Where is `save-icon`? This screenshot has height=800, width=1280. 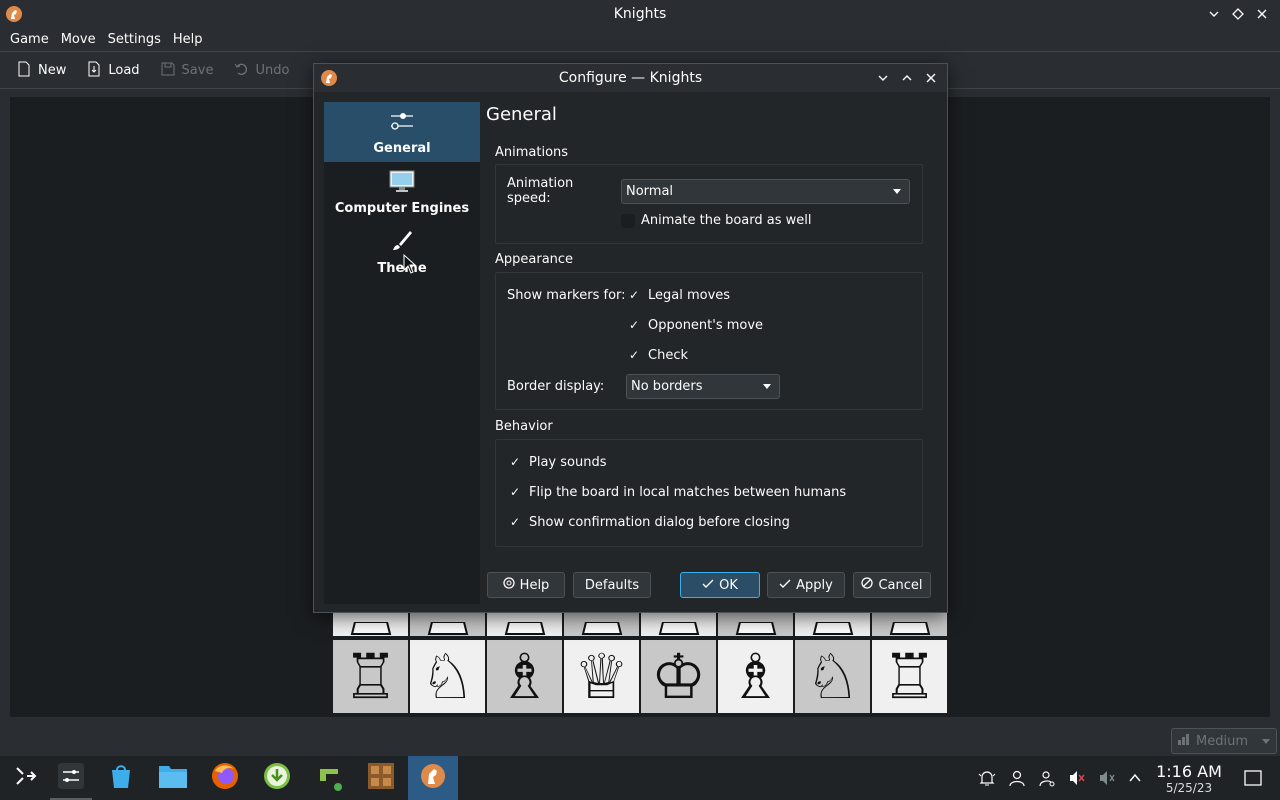 save-icon is located at coordinates (168, 71).